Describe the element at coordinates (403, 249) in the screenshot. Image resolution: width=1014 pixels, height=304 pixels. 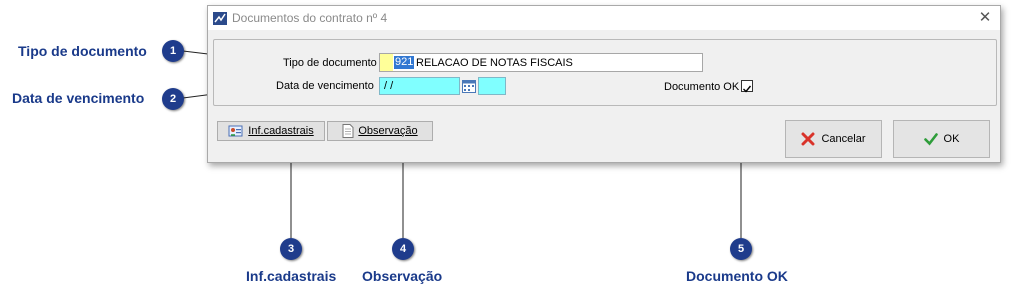
I see `callout-4-badge: 4` at that location.